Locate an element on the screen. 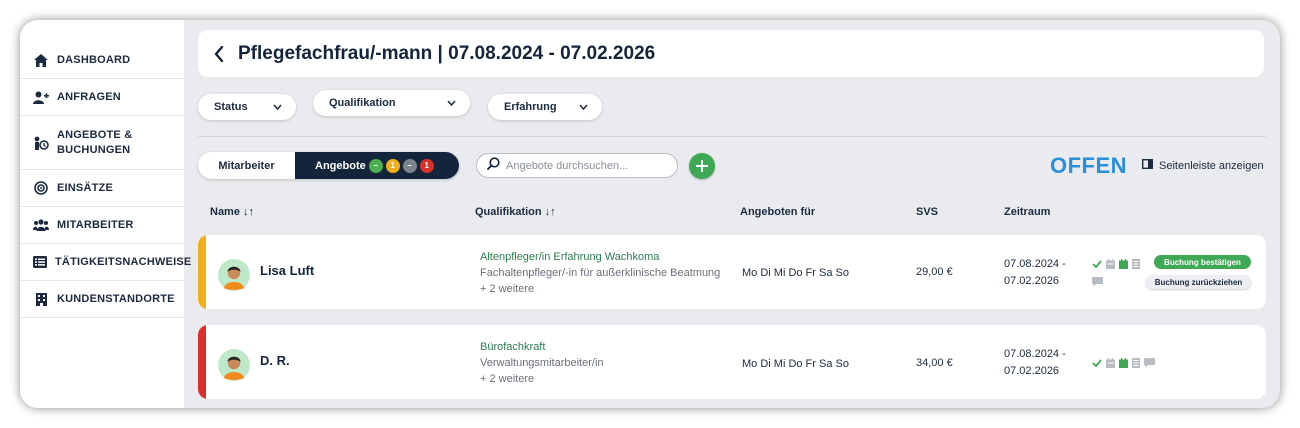  divider is located at coordinates (732, 136).